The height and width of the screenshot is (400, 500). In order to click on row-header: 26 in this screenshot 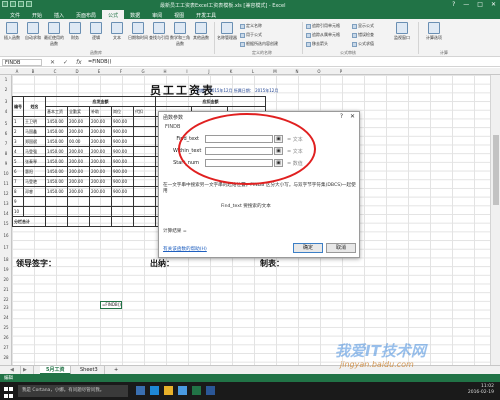, I will do `click(6, 337)`.